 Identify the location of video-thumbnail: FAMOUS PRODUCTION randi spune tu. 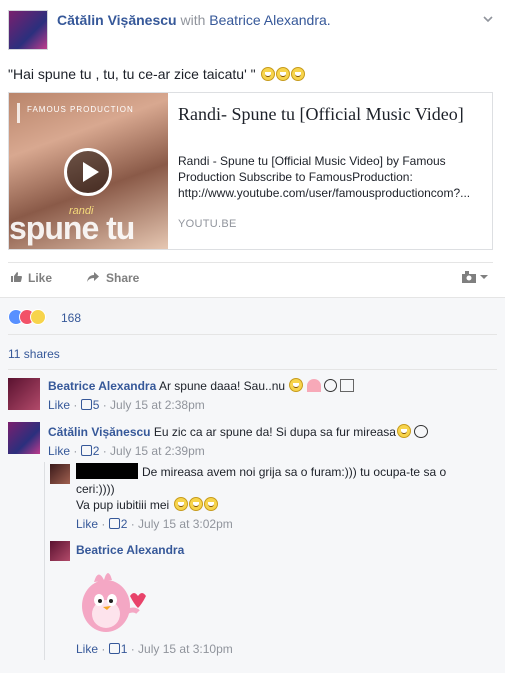
(88, 171).